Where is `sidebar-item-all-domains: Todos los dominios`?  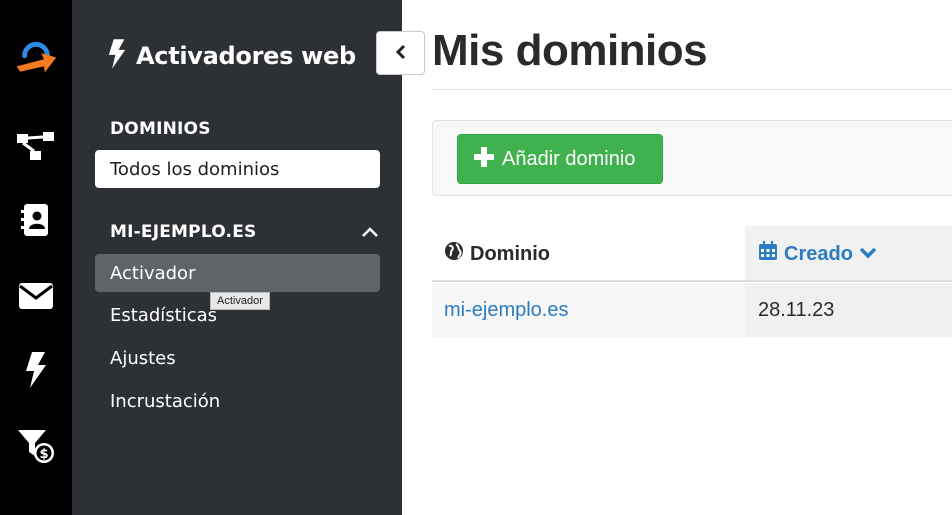
sidebar-item-all-domains: Todos los dominios is located at coordinates (237, 169).